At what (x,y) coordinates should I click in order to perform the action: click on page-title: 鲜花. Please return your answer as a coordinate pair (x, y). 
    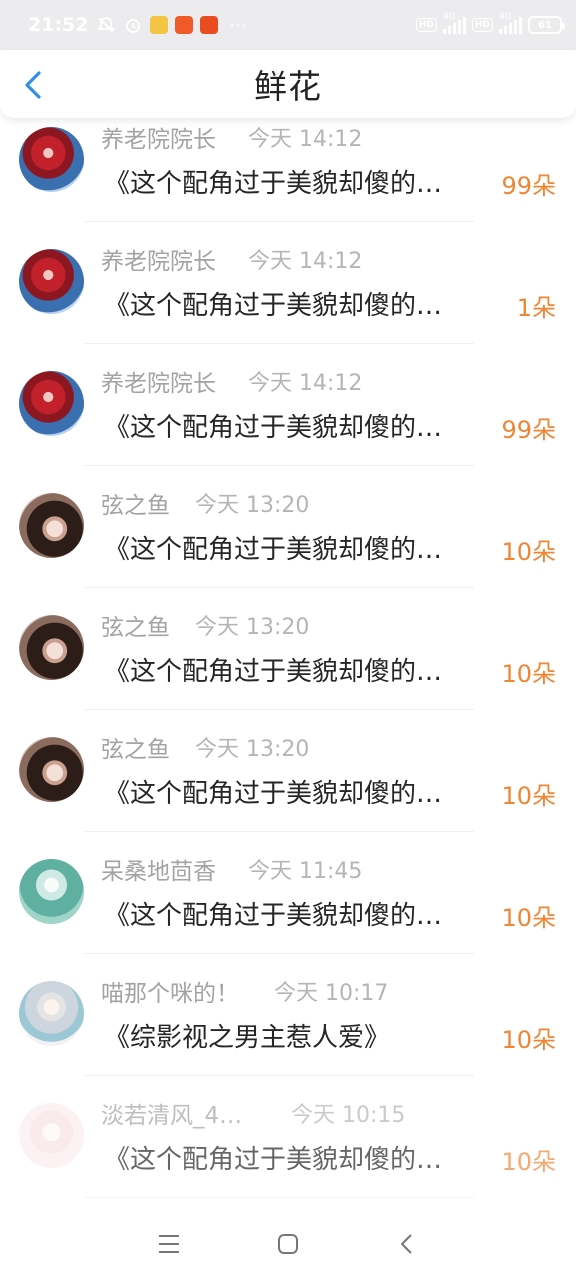
    Looking at the image, I should click on (288, 86).